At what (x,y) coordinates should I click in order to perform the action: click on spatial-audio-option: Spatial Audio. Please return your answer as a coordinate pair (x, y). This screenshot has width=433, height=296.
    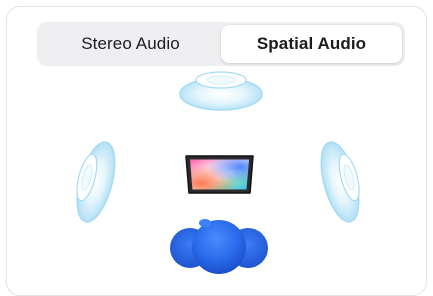
    Looking at the image, I should click on (311, 44).